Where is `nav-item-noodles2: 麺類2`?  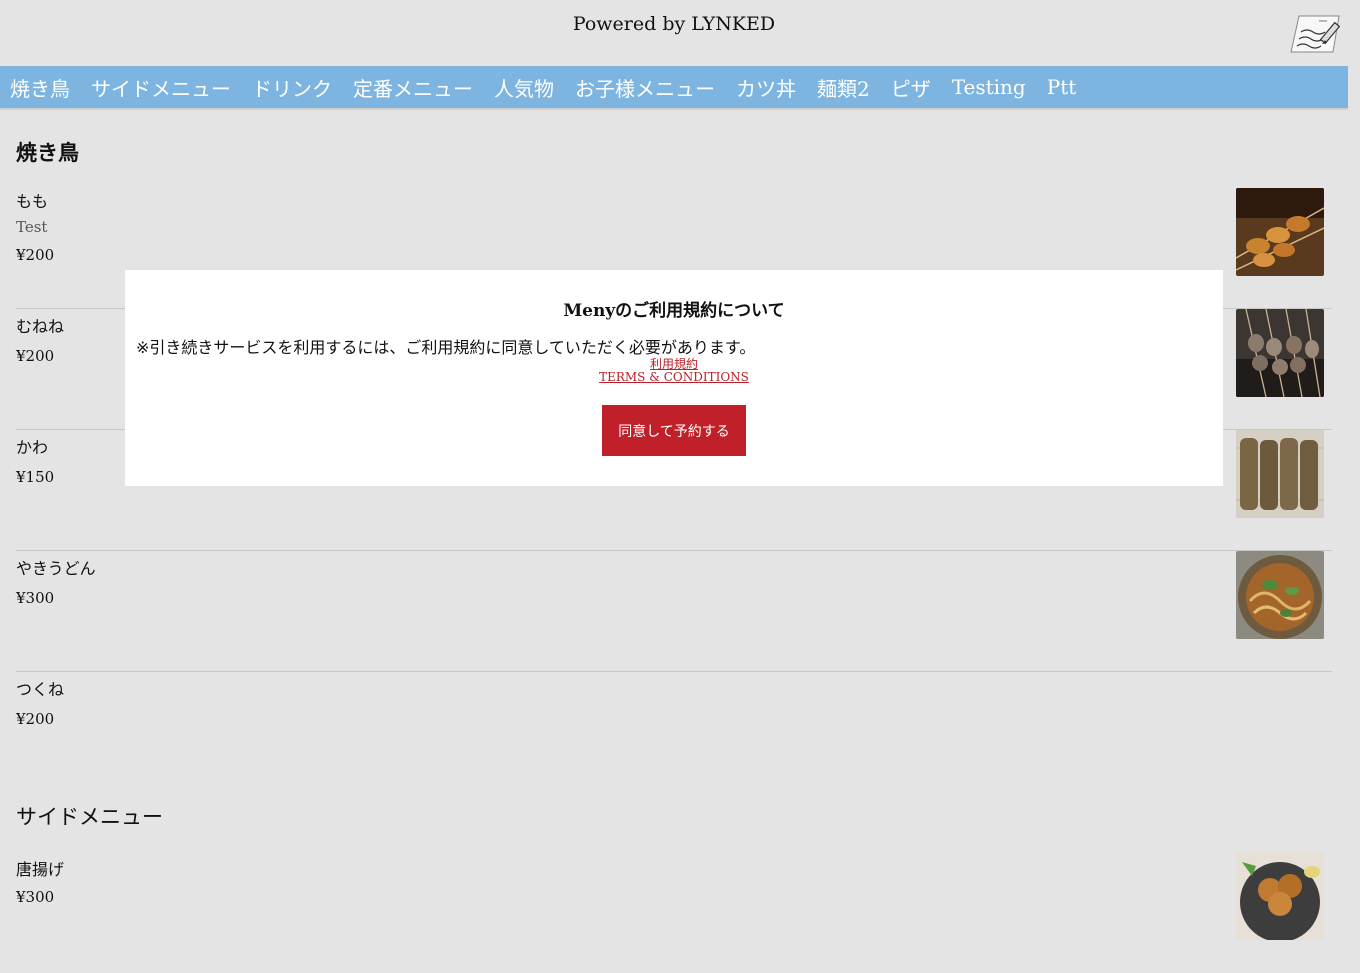 nav-item-noodles2: 麺類2 is located at coordinates (843, 87).